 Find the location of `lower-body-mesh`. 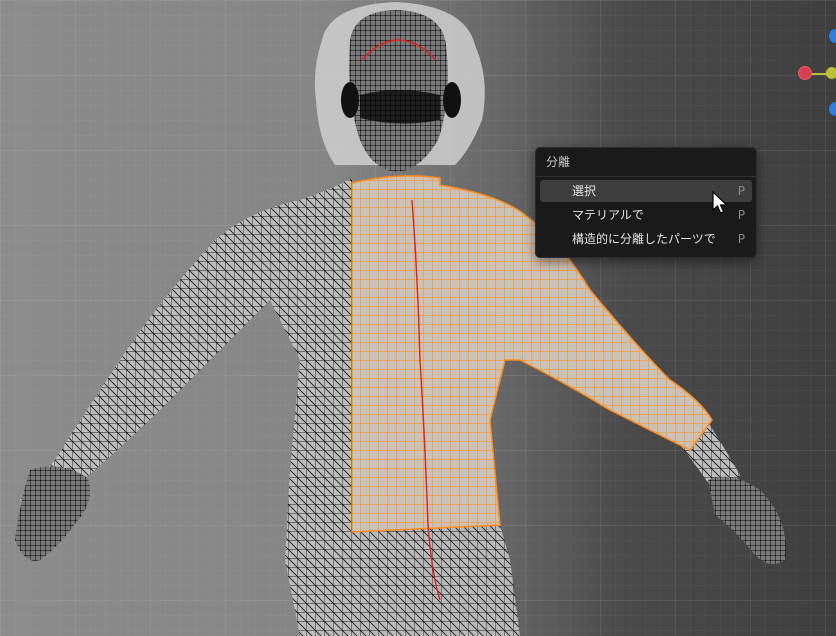

lower-body-mesh is located at coordinates (410, 580).